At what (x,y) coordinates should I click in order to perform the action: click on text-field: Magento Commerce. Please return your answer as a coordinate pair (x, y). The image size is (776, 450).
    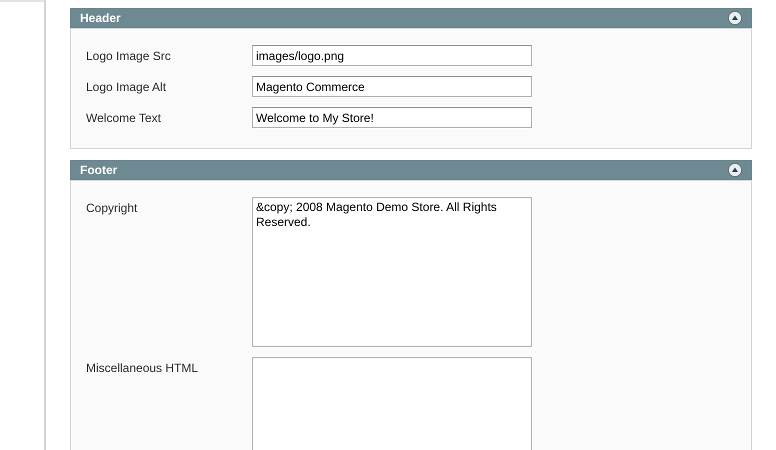
    Looking at the image, I should click on (392, 86).